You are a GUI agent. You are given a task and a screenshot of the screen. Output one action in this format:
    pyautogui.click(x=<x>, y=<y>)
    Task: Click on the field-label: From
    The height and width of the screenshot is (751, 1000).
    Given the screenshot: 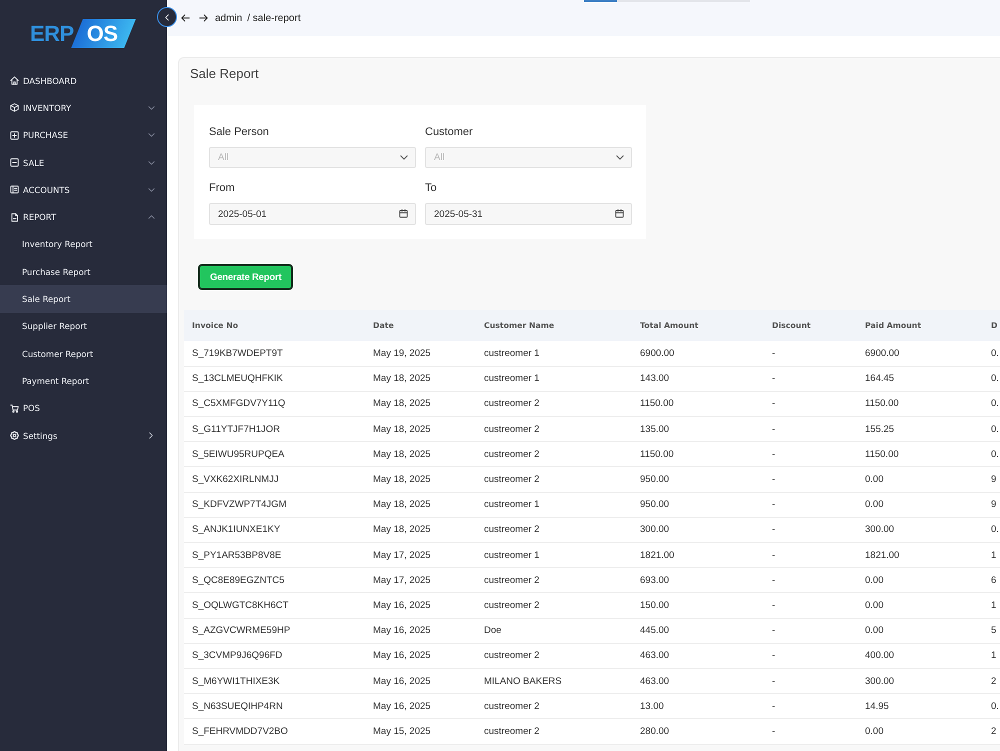 What is the action you would take?
    pyautogui.click(x=222, y=188)
    